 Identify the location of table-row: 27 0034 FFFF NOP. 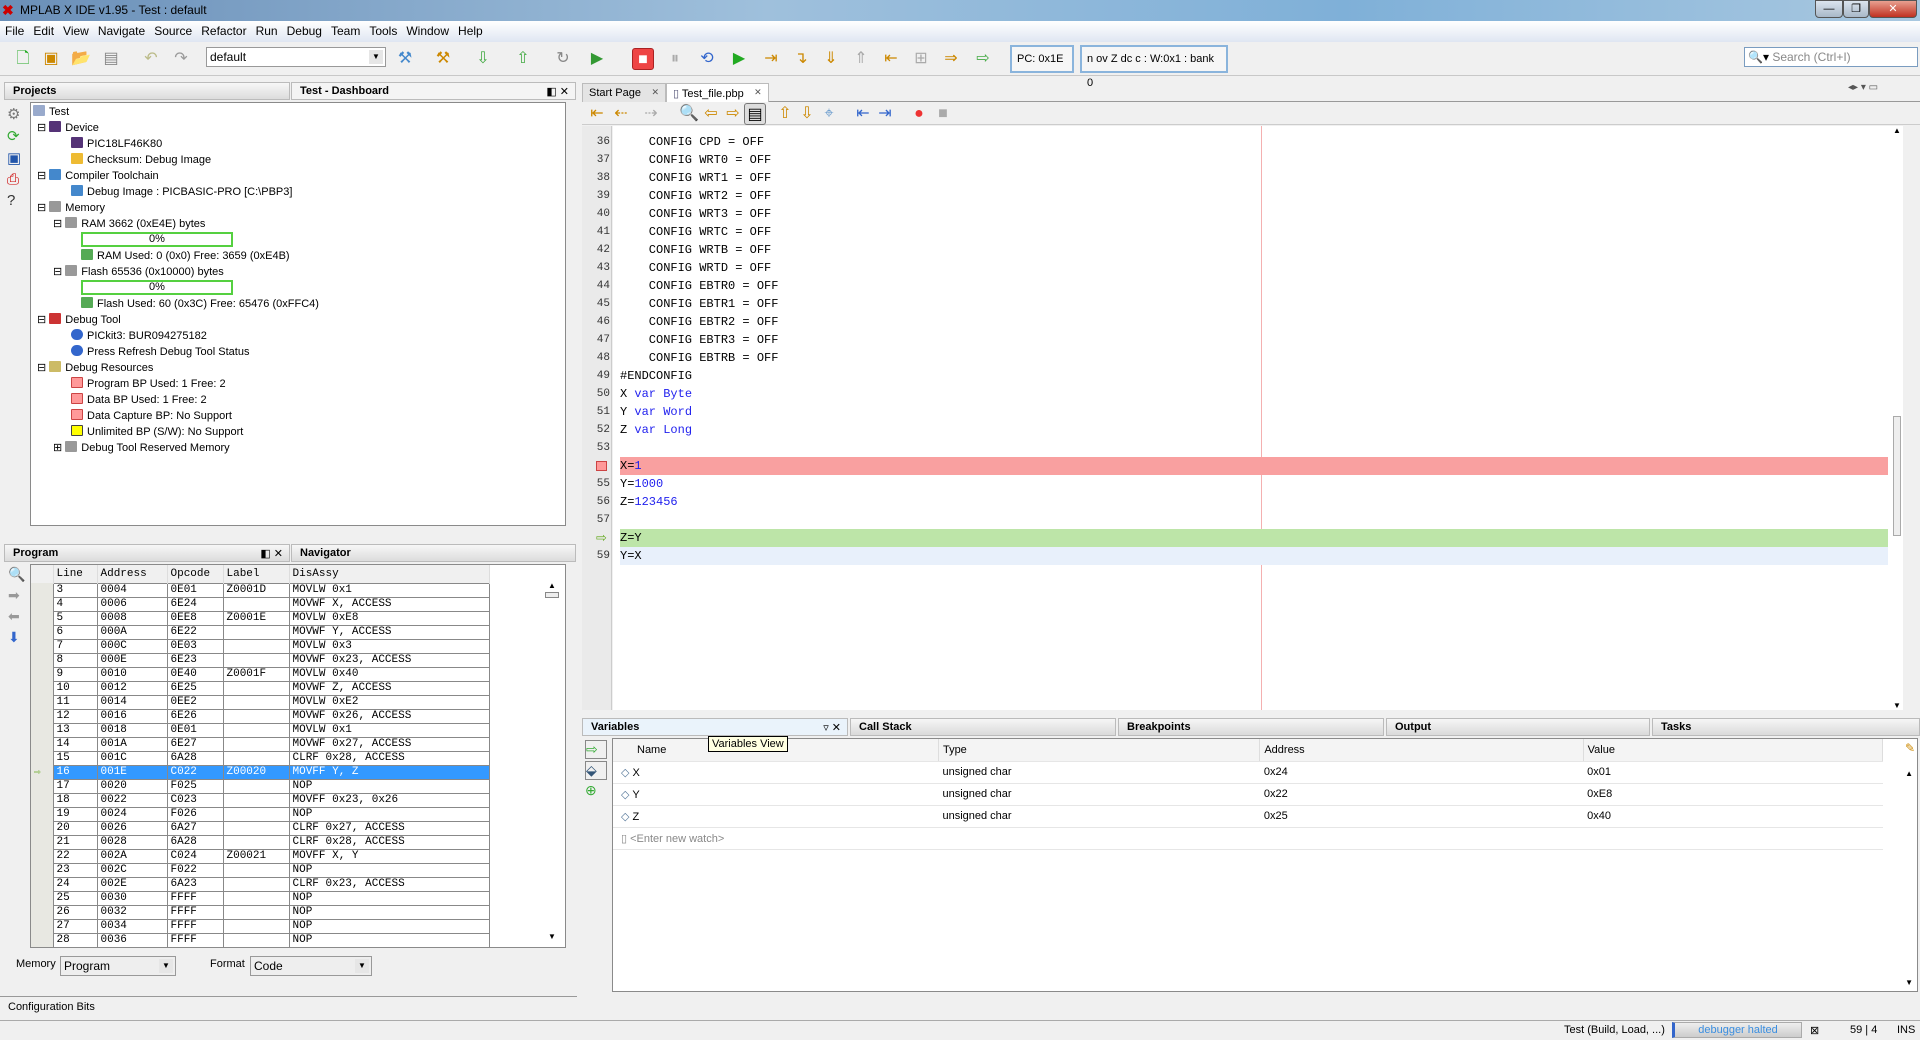
(260, 926).